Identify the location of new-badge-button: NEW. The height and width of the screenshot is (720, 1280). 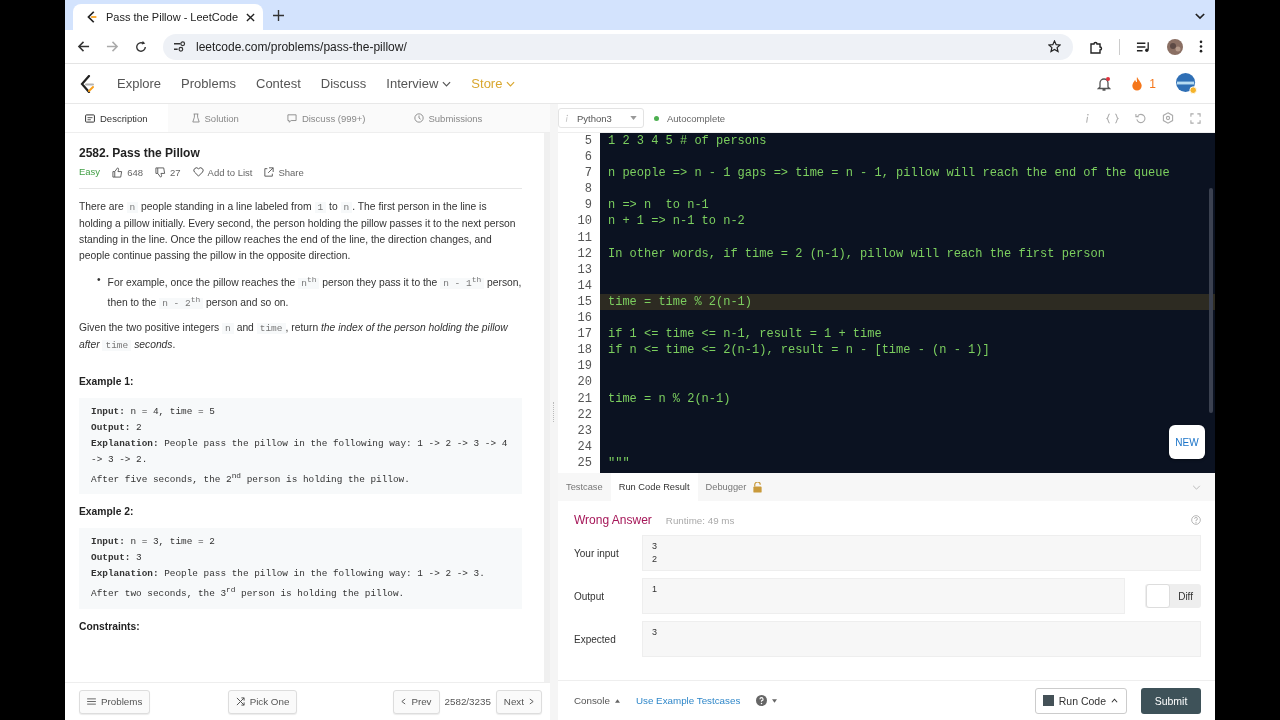
(1187, 442).